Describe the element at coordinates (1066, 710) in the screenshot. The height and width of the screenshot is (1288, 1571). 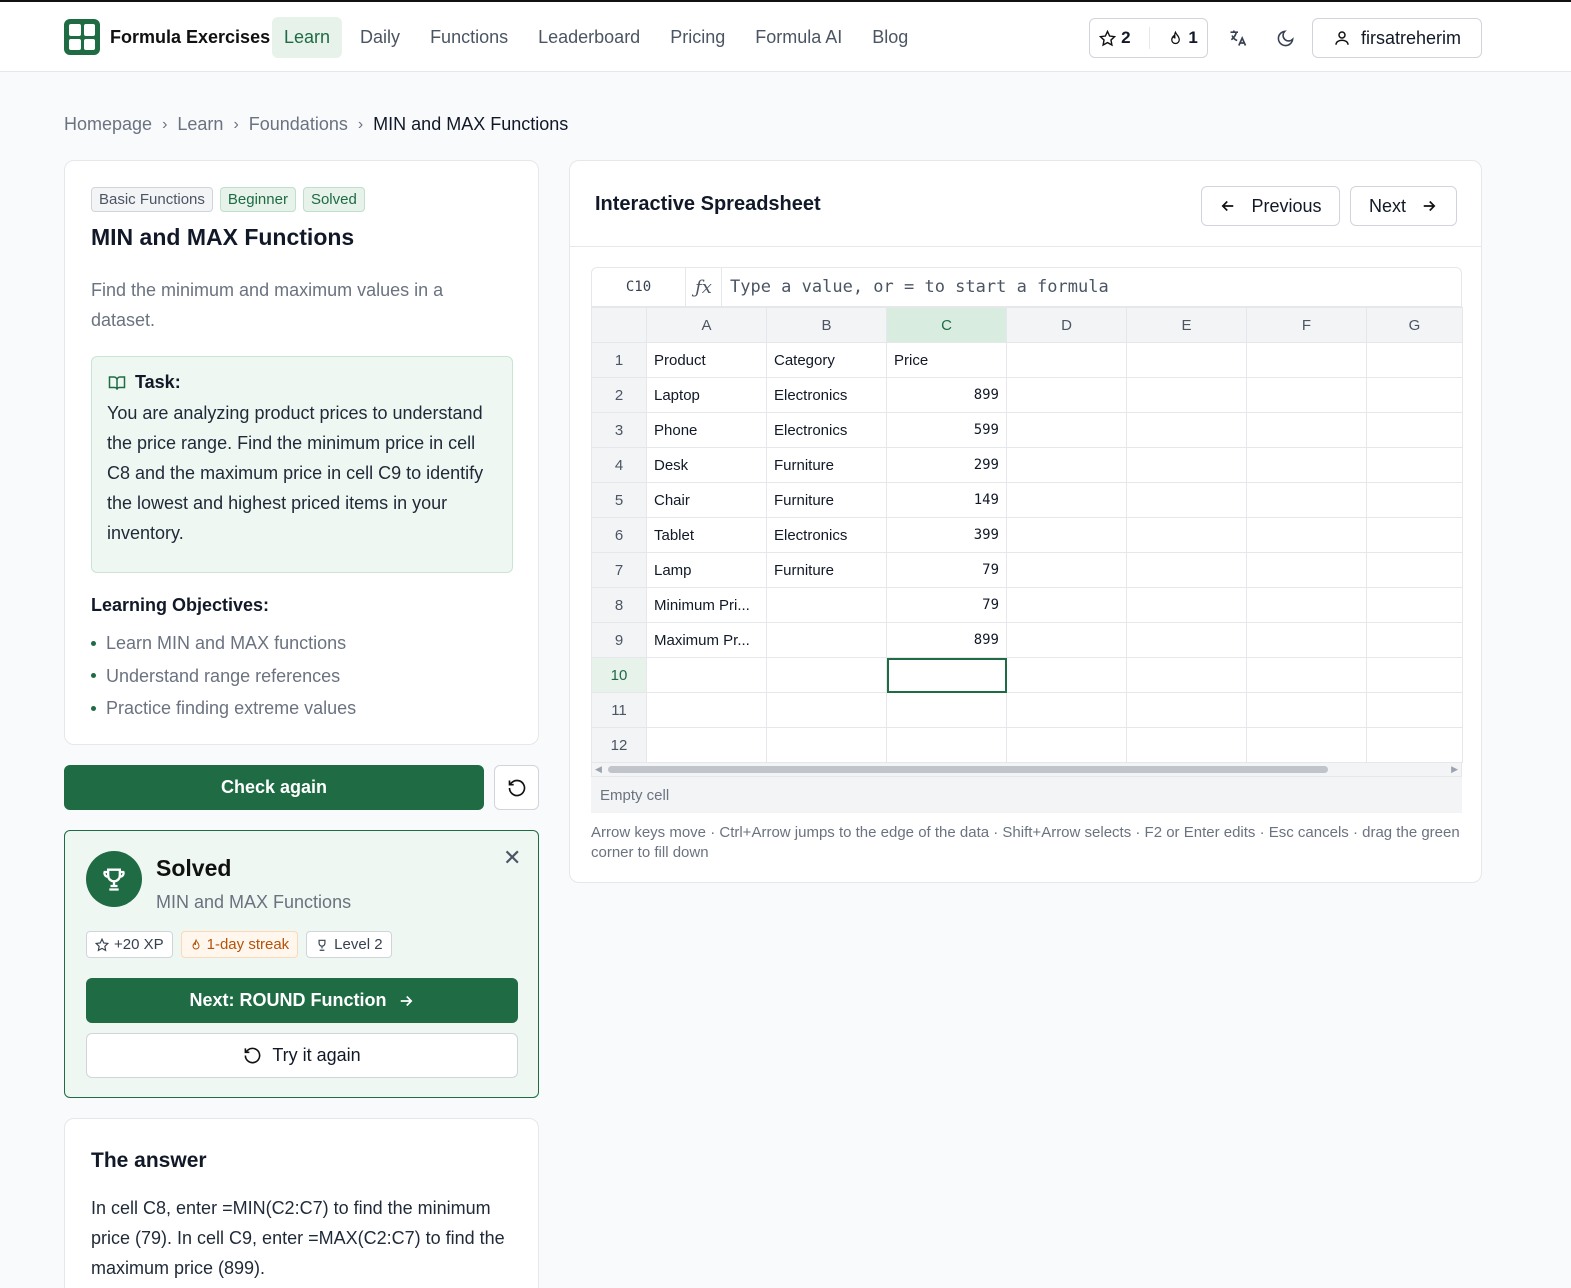
I see `cell-d11` at that location.